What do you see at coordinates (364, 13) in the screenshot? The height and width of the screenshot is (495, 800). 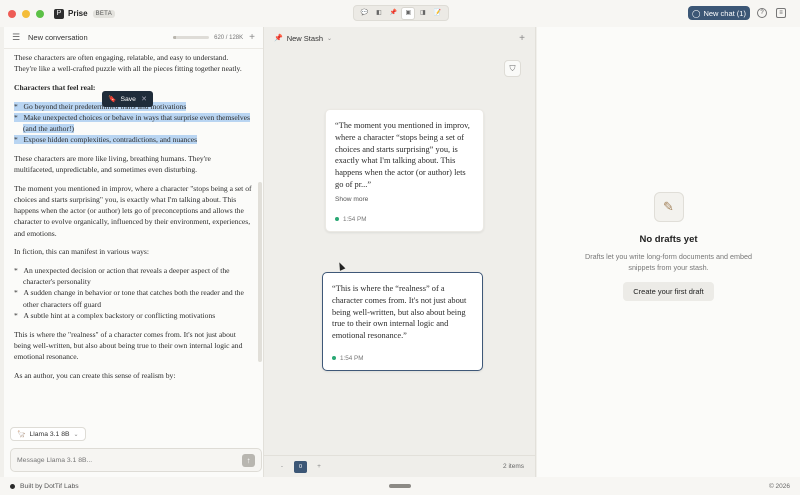 I see `chat-layout-icon: 💬` at bounding box center [364, 13].